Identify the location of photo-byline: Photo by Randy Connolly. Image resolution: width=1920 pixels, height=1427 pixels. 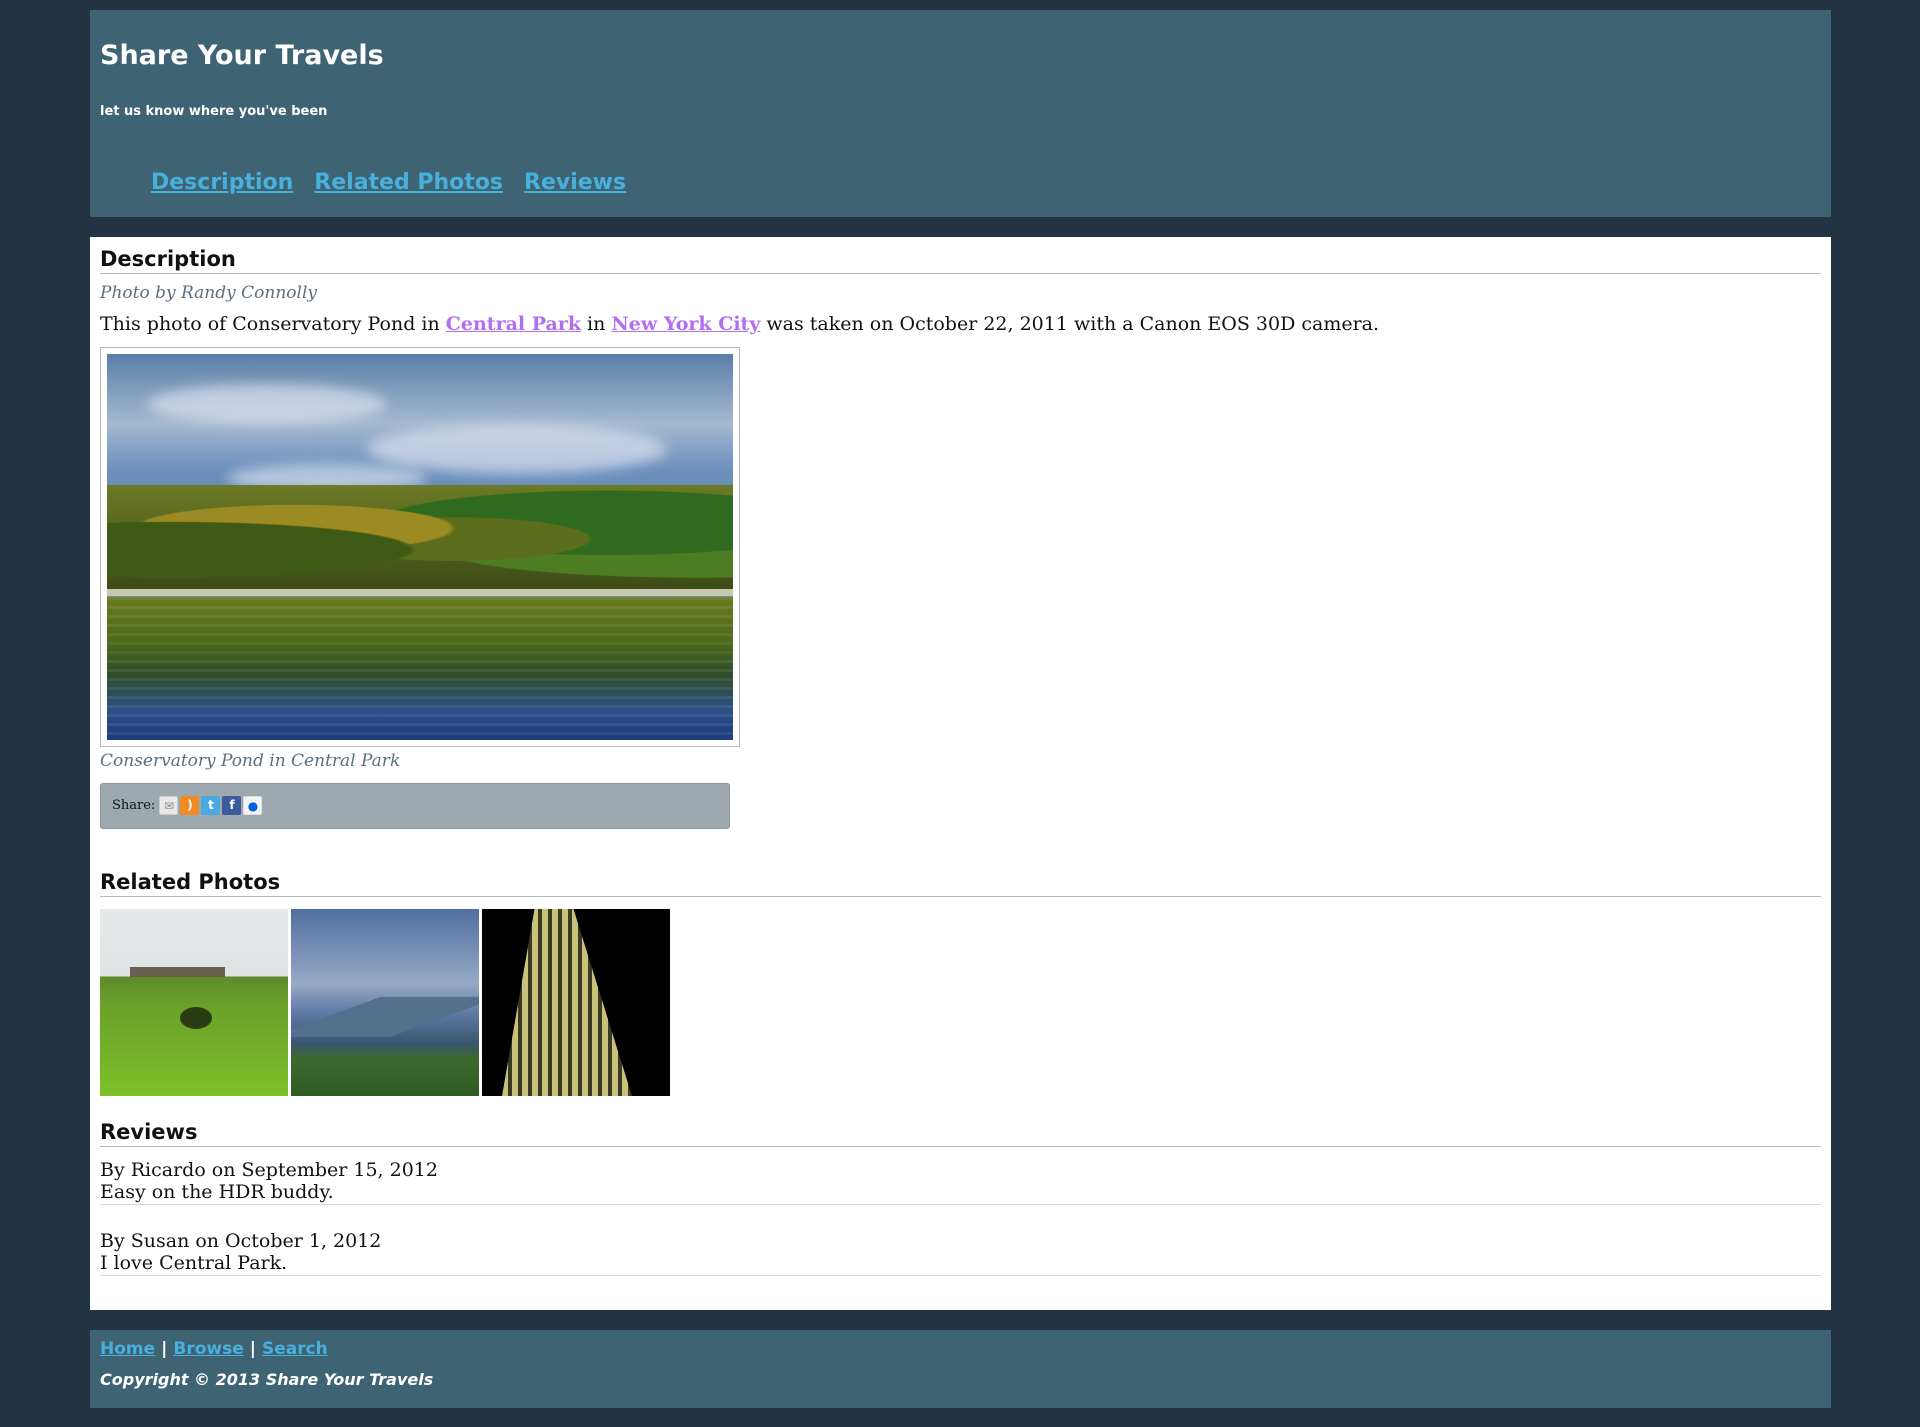
(208, 293).